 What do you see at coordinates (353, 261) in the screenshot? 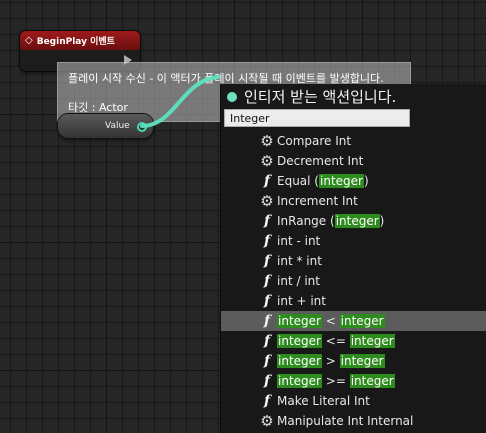
I see `action-item: f int * int` at bounding box center [353, 261].